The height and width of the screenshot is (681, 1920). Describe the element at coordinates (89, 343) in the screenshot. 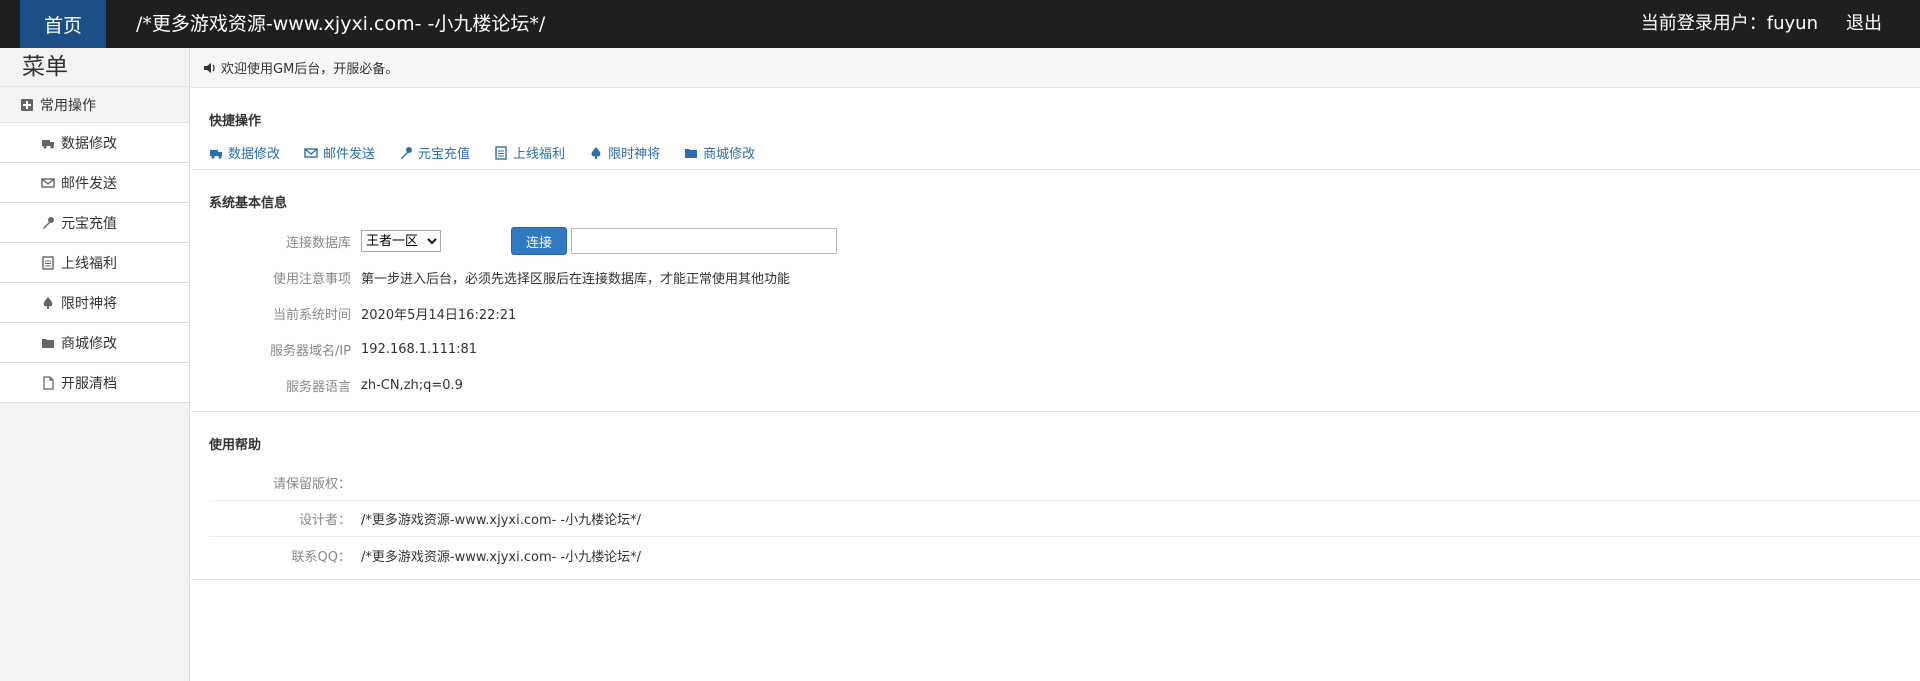

I see `sidebar-item-label: 商城修改` at that location.